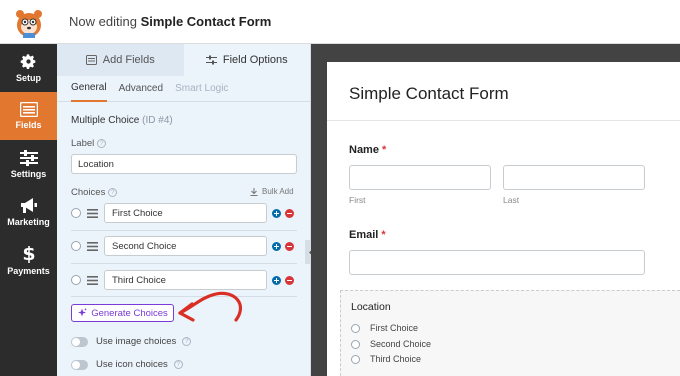 The image size is (680, 376). I want to click on nav-item-setup: Setup, so click(28, 68).